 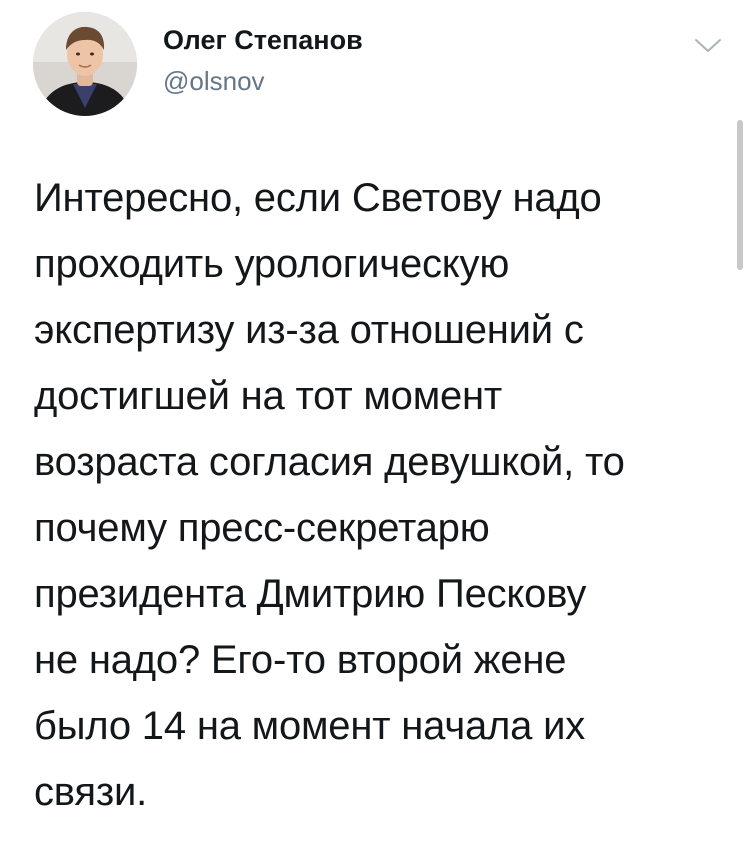 I want to click on tweet-text-line: достигшей на тот момент, so click(x=268, y=396).